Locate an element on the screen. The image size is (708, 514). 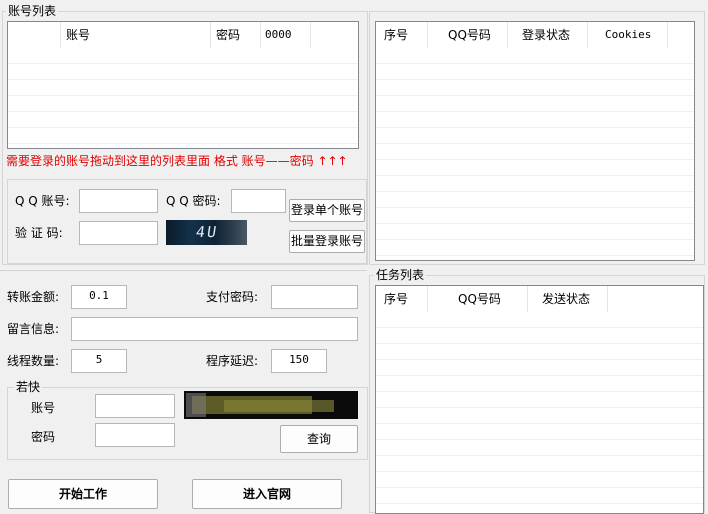
status-col-qq-label: QQ号码 is located at coordinates (469, 35).